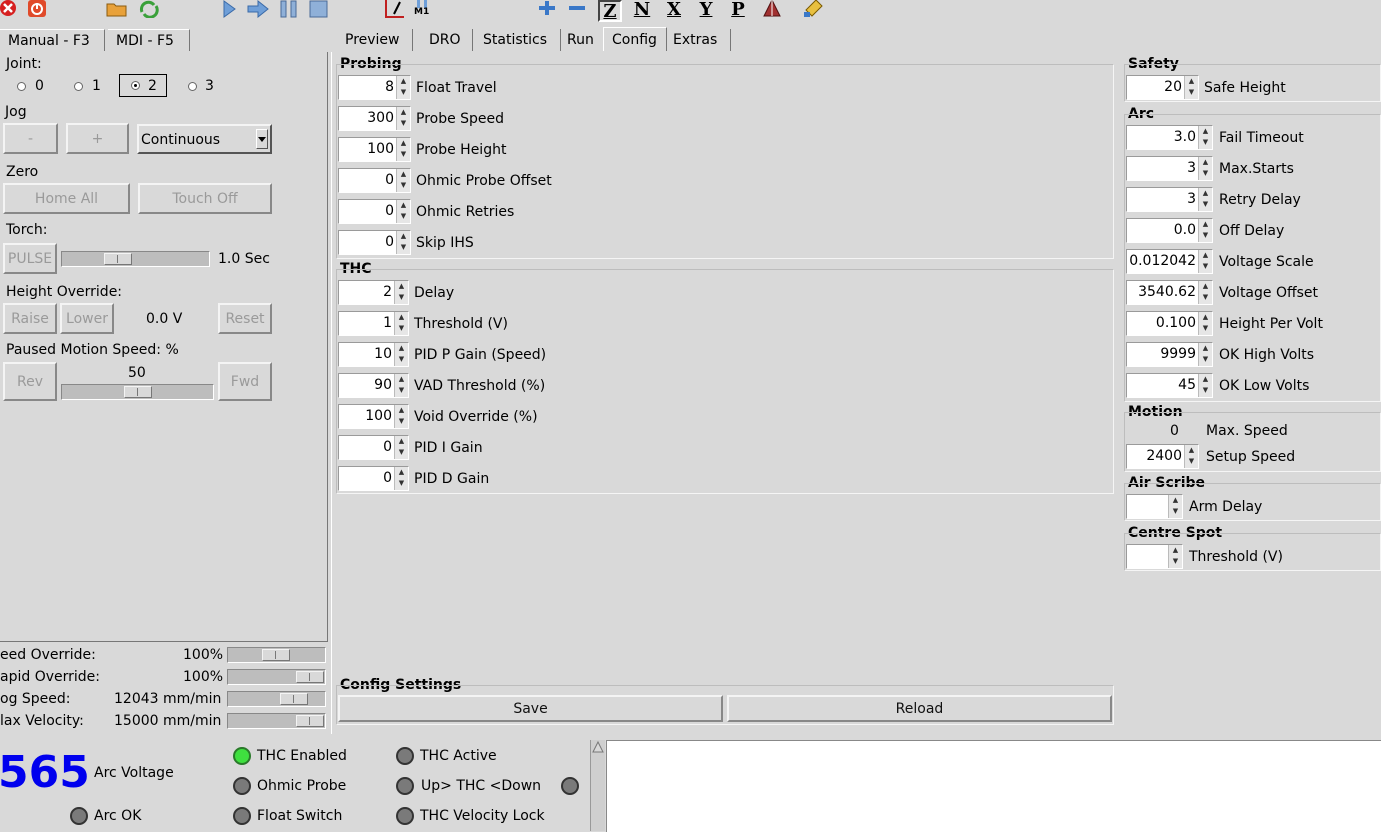 This screenshot has height=832, width=1381. What do you see at coordinates (582, 40) in the screenshot?
I see `tab-run: Run` at bounding box center [582, 40].